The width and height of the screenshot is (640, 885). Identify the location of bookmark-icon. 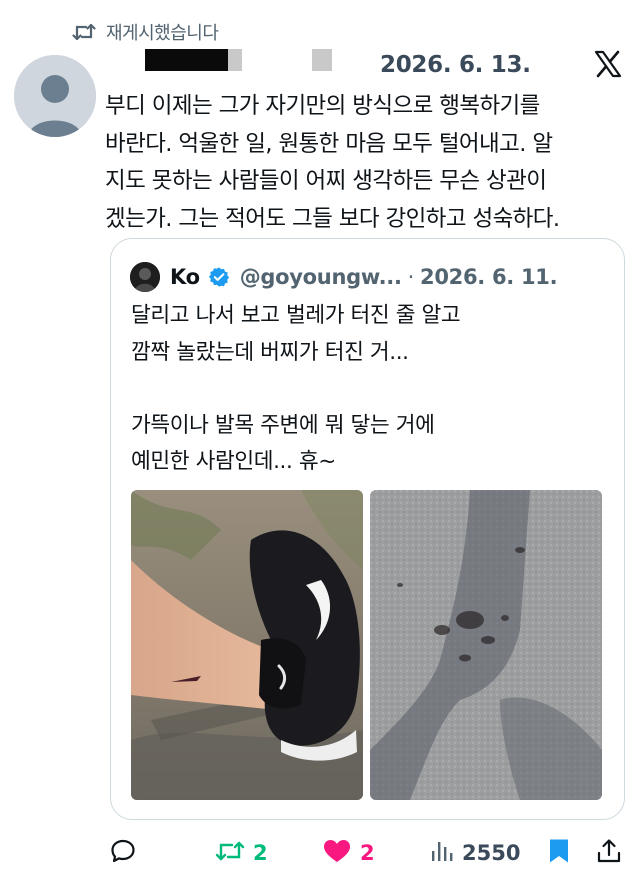
(559, 853).